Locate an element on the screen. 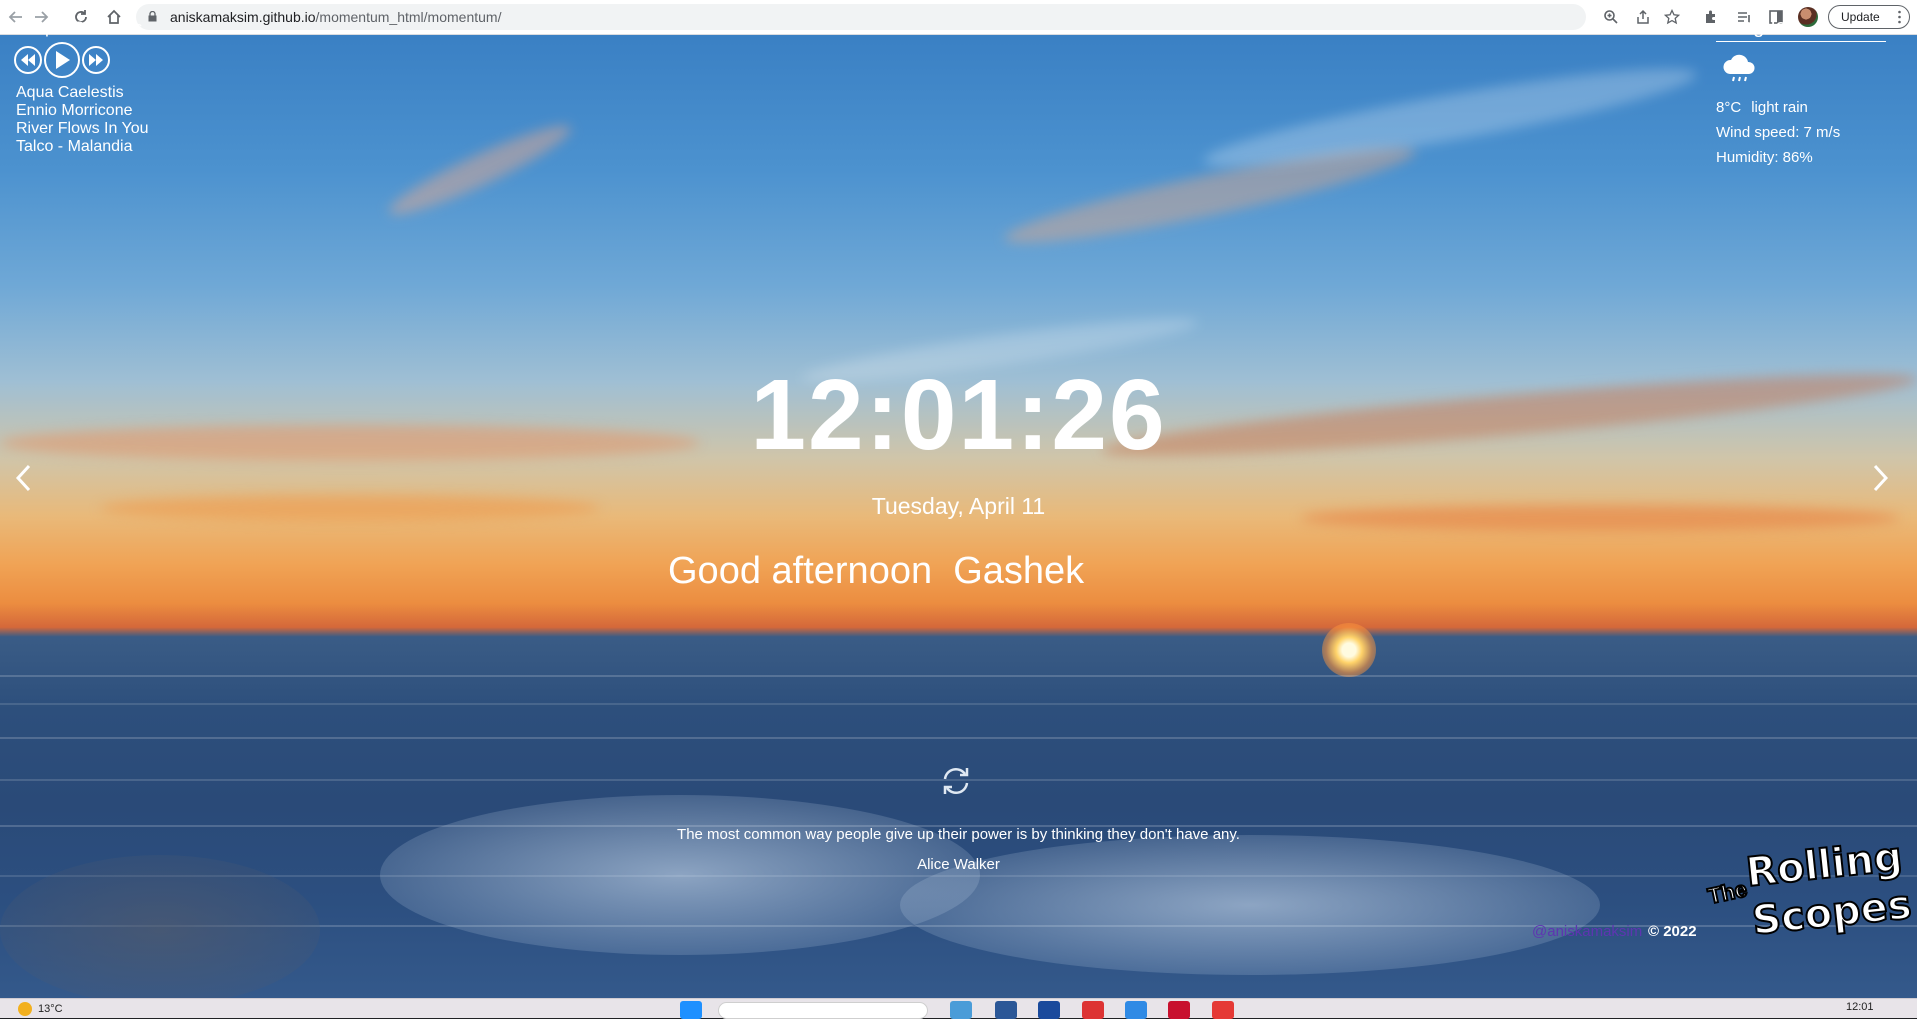 The image size is (1917, 1019). share-icon is located at coordinates (1643, 17).